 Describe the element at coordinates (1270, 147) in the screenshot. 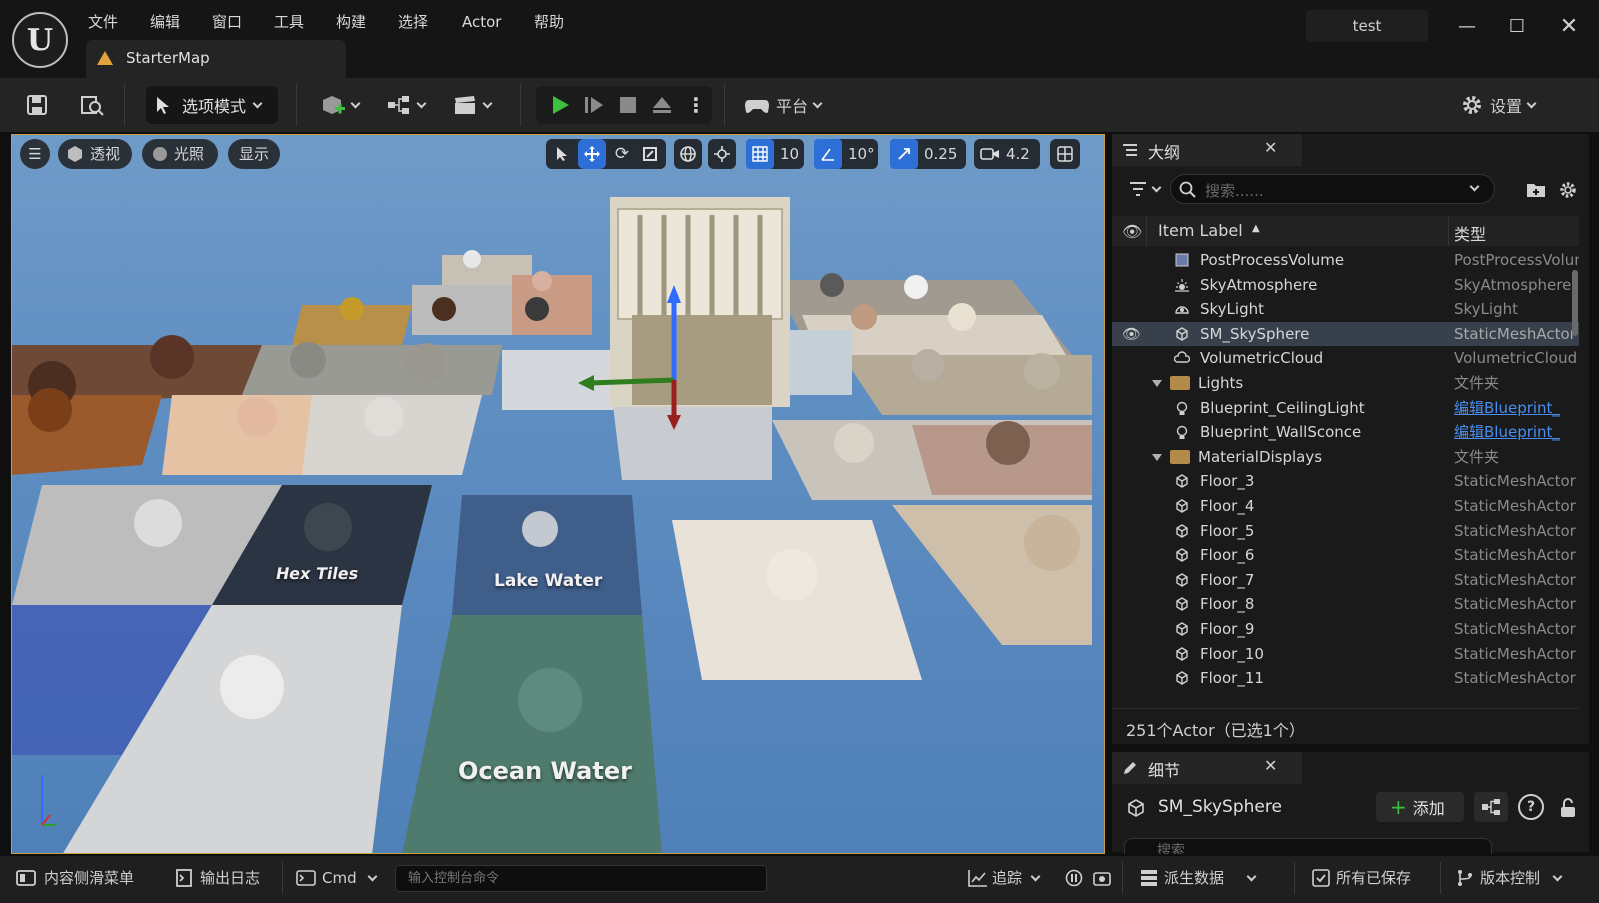

I see `close-outliner-icon: ✕` at that location.